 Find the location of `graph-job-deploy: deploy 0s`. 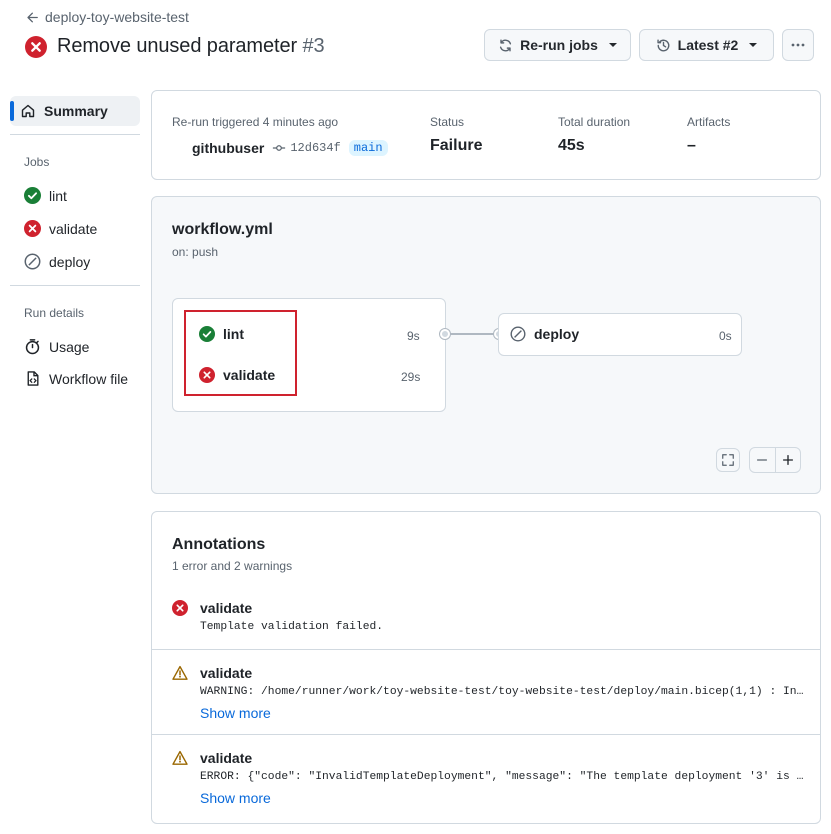

graph-job-deploy: deploy 0s is located at coordinates (620, 334).